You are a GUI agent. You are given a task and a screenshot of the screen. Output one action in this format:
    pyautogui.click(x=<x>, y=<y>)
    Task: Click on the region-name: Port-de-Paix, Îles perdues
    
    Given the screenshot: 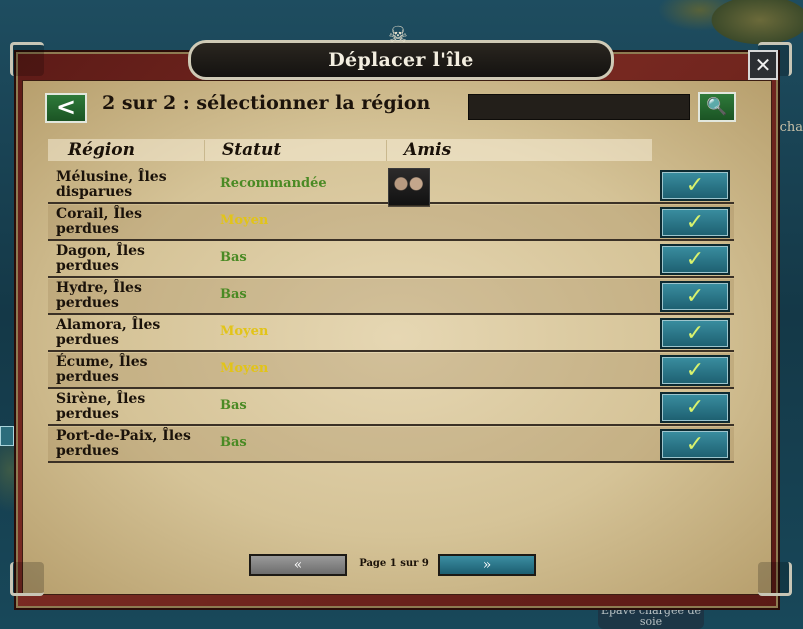 What is the action you would take?
    pyautogui.click(x=123, y=443)
    